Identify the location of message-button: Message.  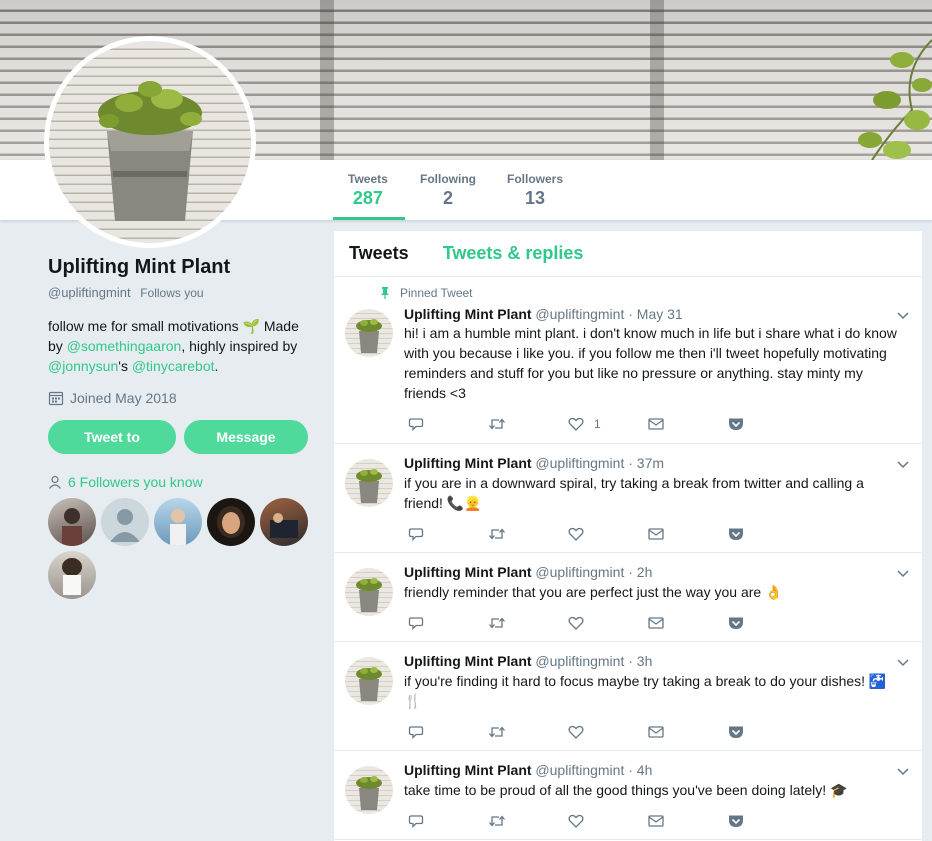
(246, 437).